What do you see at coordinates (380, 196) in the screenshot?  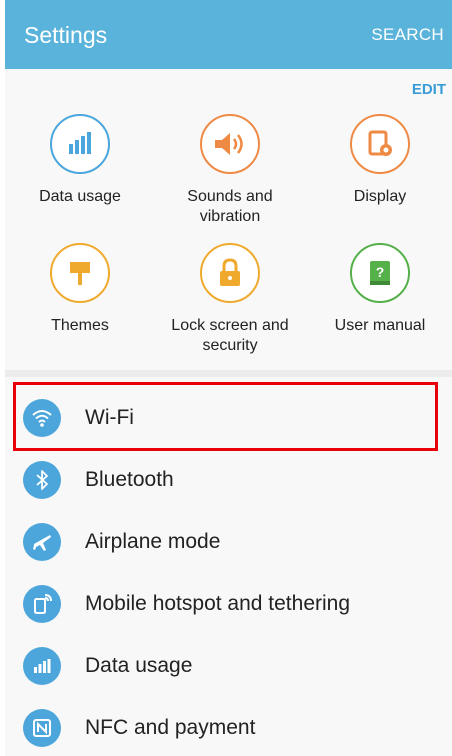 I see `tile-label: Display` at bounding box center [380, 196].